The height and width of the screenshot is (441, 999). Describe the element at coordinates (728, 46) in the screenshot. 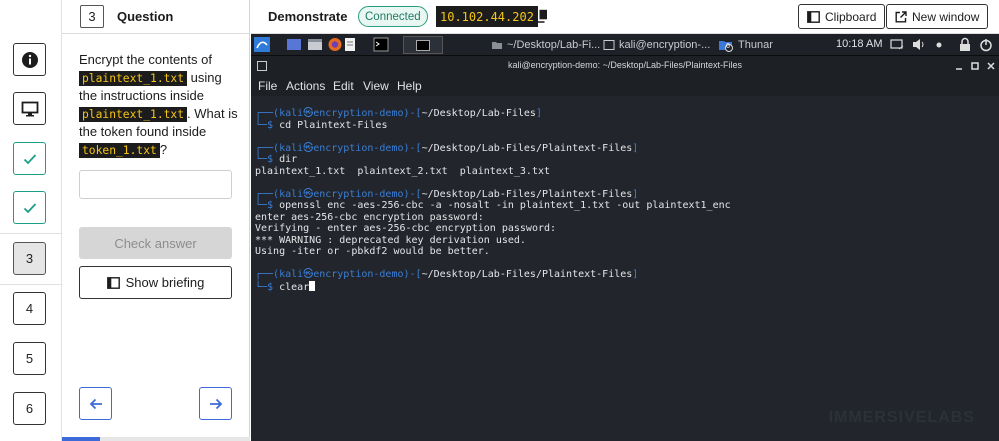

I see `thunar-badge: 6` at that location.